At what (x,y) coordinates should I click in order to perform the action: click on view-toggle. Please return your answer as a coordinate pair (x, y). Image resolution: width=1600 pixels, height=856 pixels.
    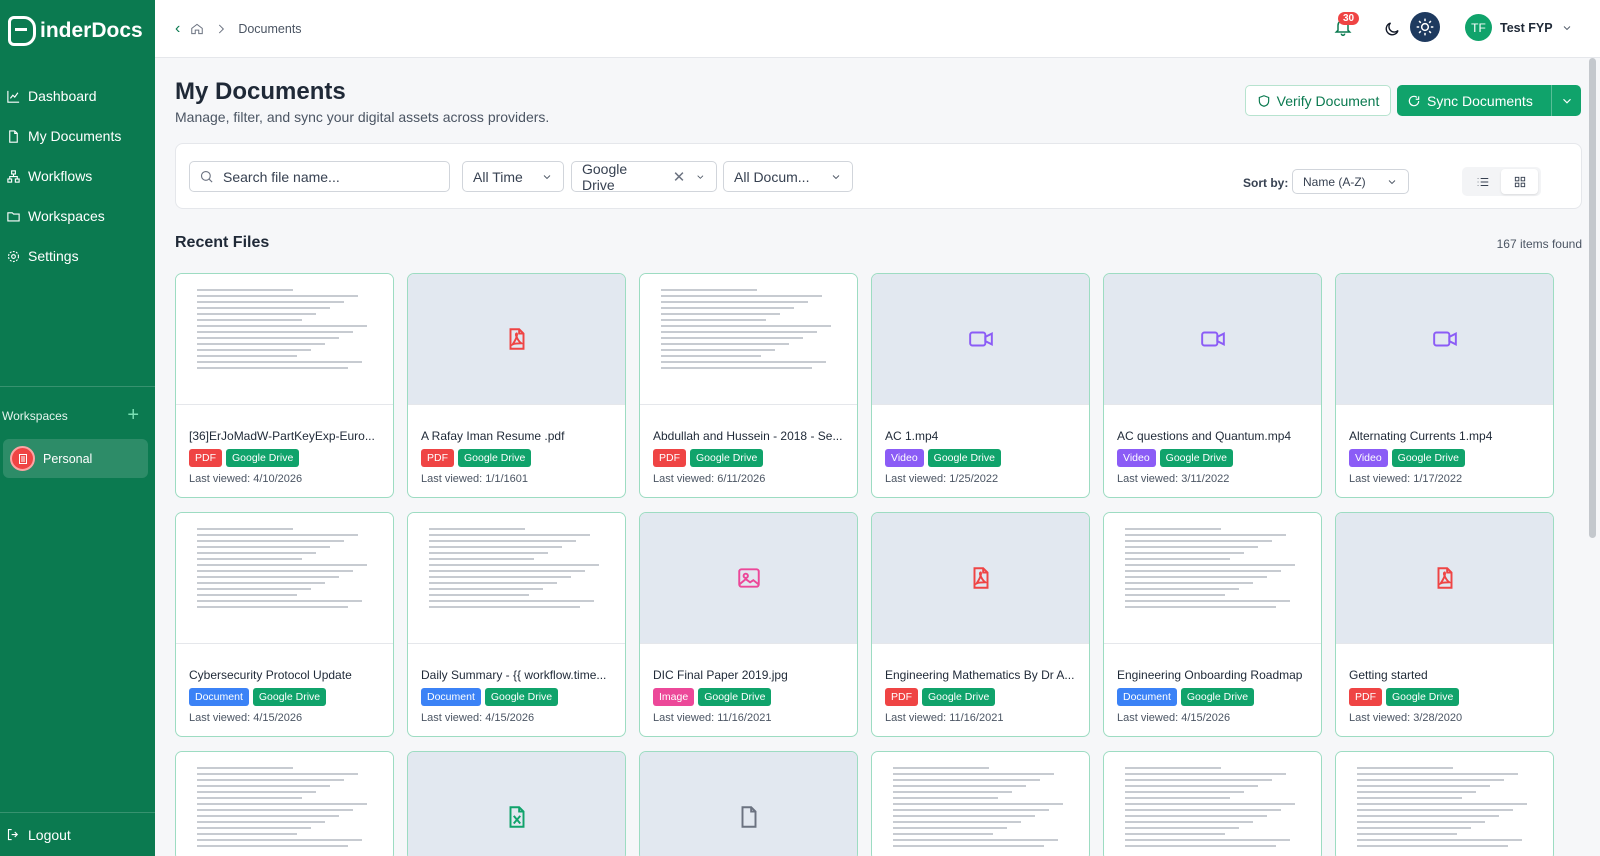
    Looking at the image, I should click on (1501, 181).